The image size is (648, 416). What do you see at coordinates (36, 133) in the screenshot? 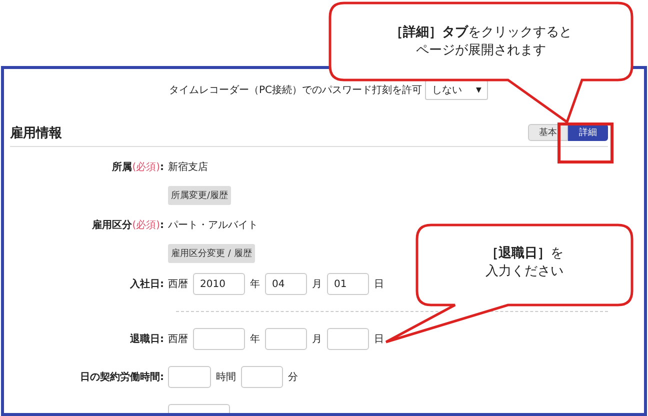
I see `section-title: 雇用情報` at bounding box center [36, 133].